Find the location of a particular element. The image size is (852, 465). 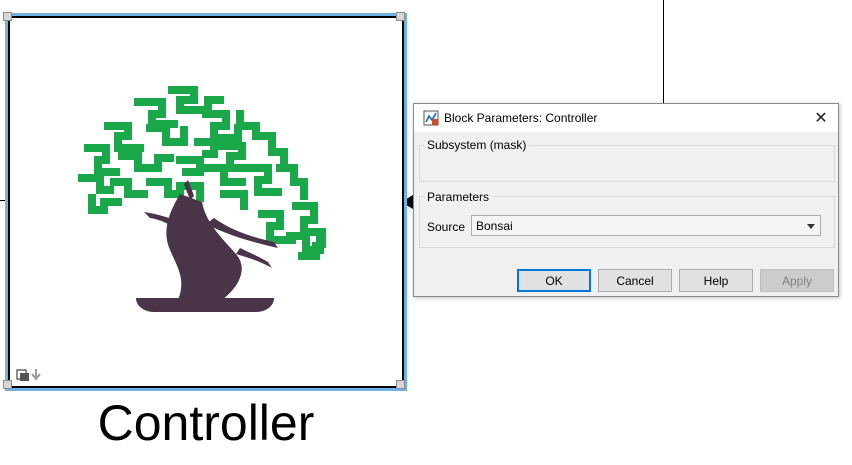

subsystem-mask-title: Subsystem (mask) is located at coordinates (477, 145).